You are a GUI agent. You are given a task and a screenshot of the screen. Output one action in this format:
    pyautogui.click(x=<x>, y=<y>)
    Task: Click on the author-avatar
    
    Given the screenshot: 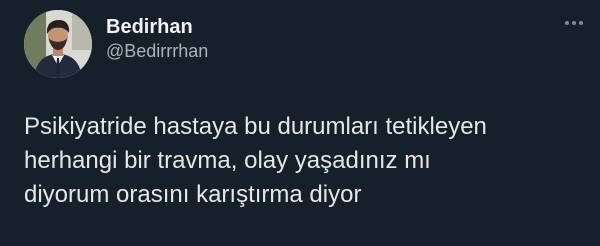 What is the action you would take?
    pyautogui.click(x=58, y=44)
    